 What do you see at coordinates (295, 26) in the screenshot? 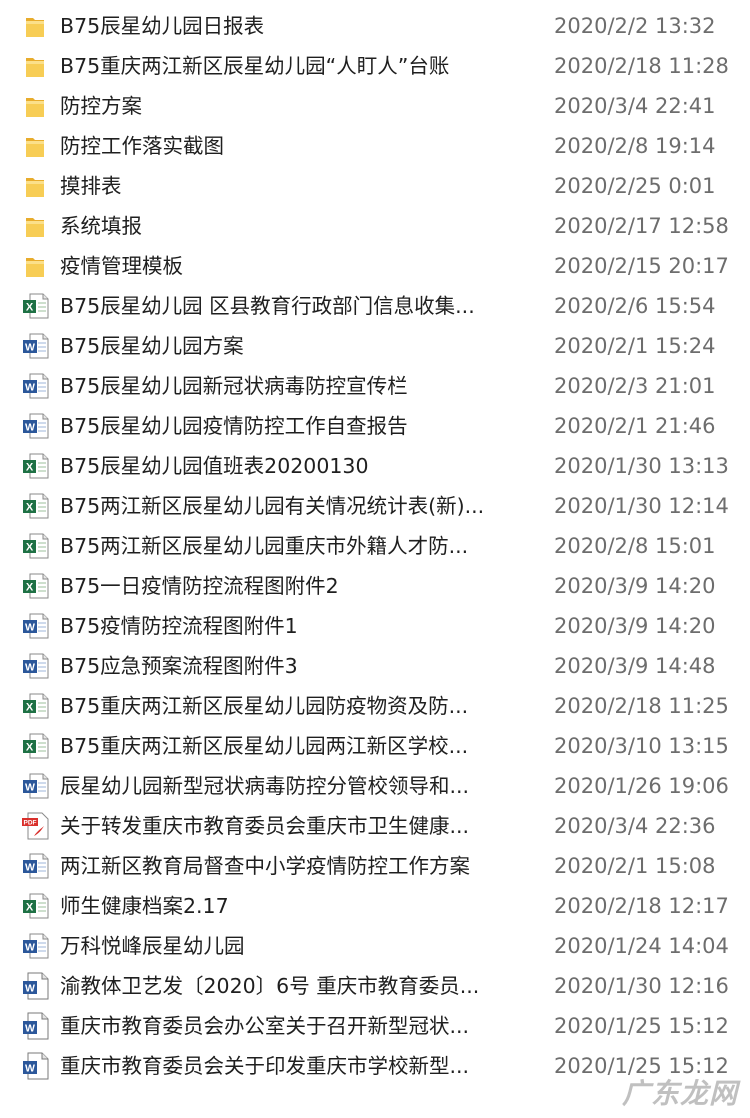
I see `file-name: B75辰星幼儿园日报表` at bounding box center [295, 26].